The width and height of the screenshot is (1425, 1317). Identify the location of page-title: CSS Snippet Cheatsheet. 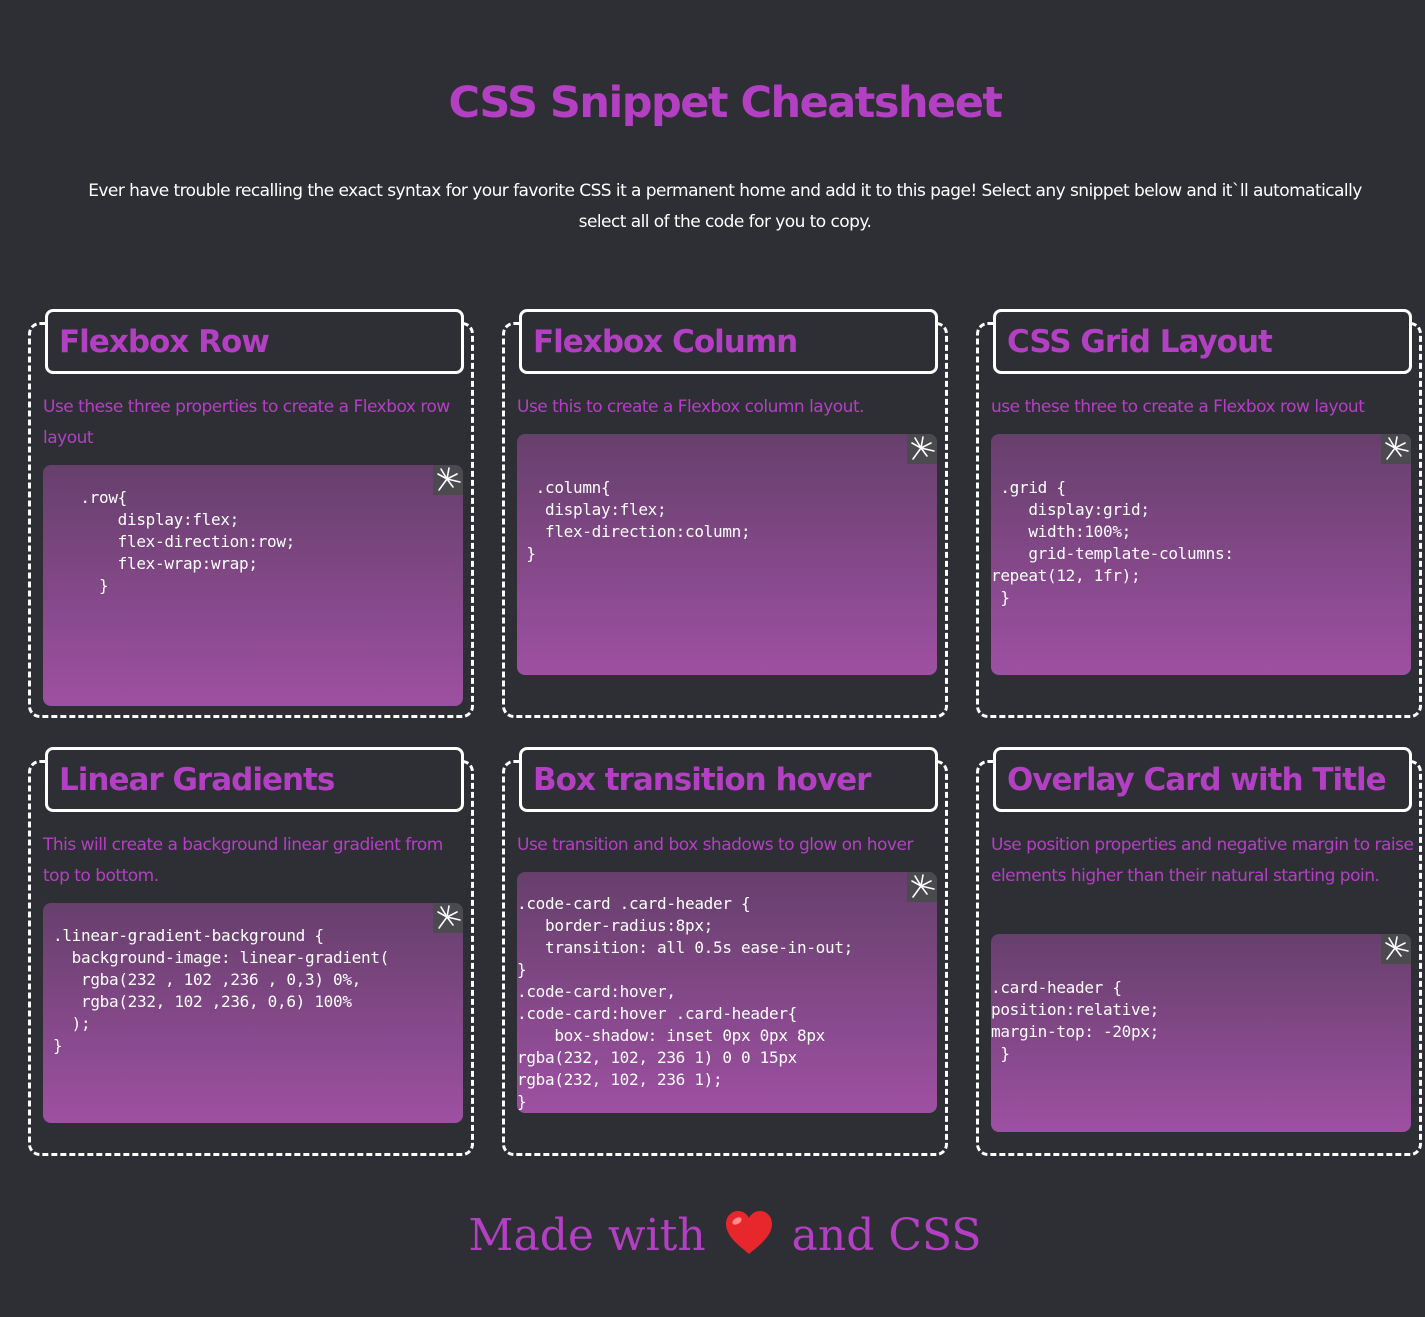
(725, 103).